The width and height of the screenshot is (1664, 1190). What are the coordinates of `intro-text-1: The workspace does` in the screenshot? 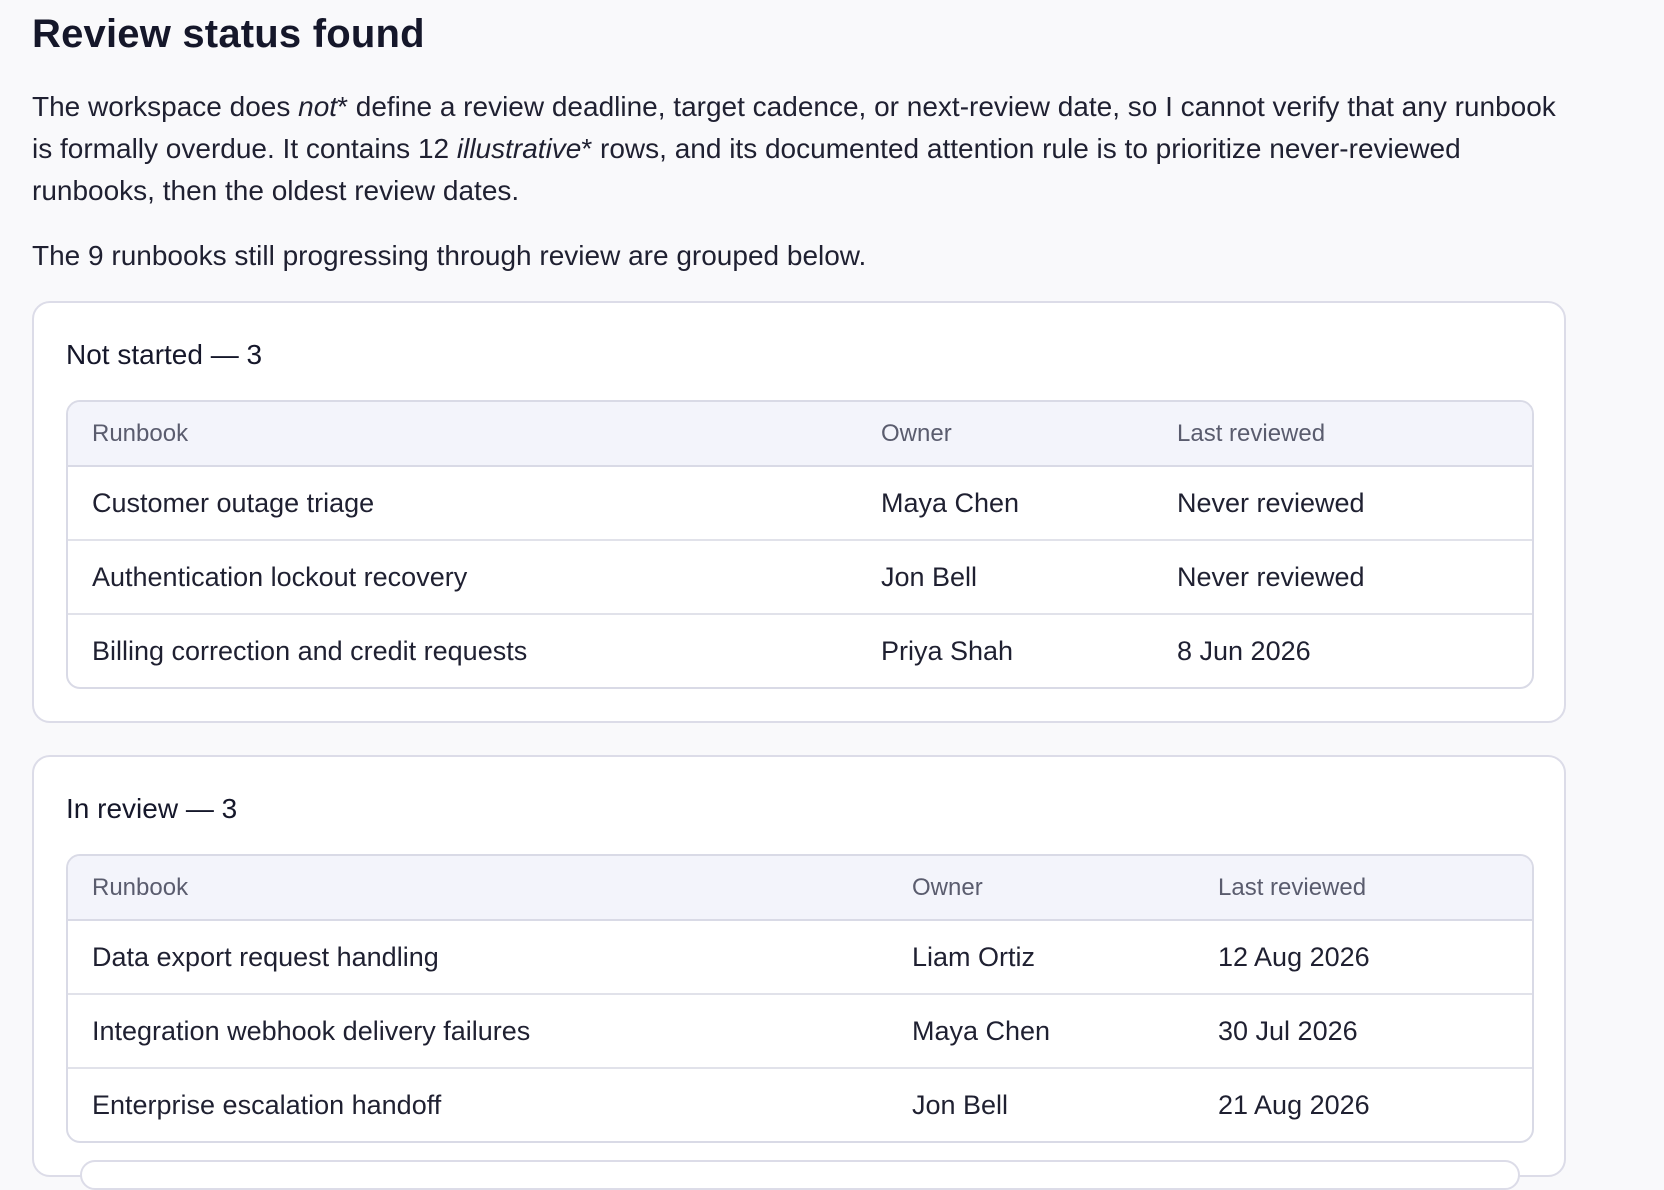 It's located at (165, 106).